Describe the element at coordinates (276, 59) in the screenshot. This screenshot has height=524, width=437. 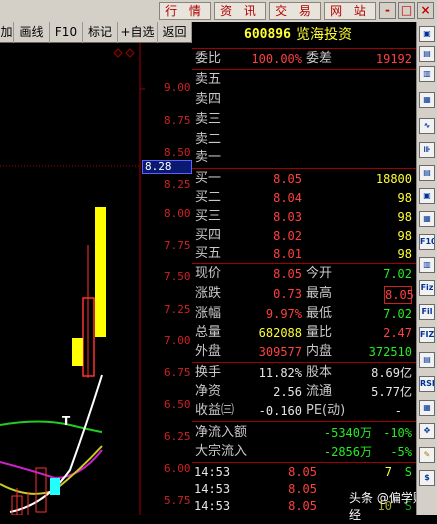
I see `order-ratio-value: 100.00%` at that location.